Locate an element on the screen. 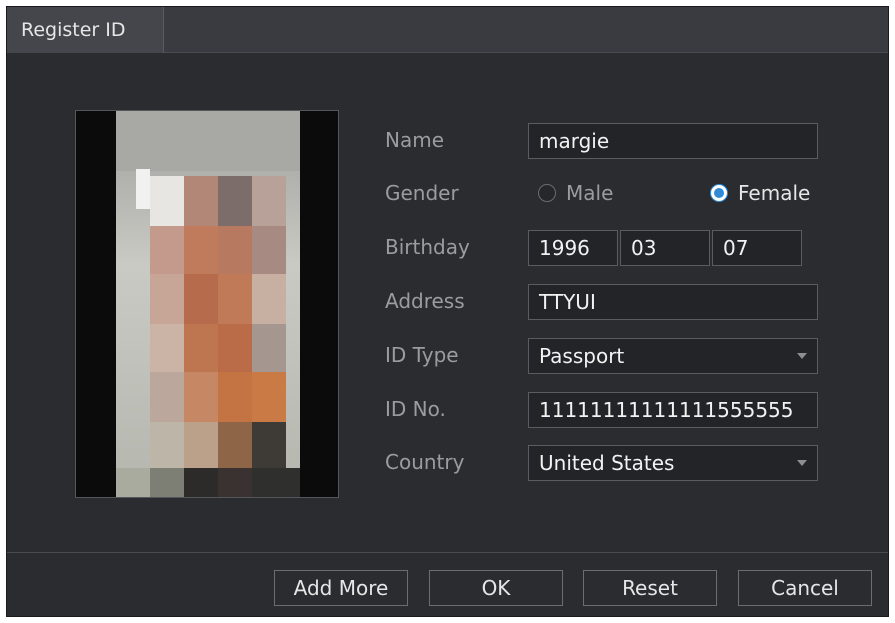 This screenshot has width=895, height=623. gender-male-radio is located at coordinates (547, 193).